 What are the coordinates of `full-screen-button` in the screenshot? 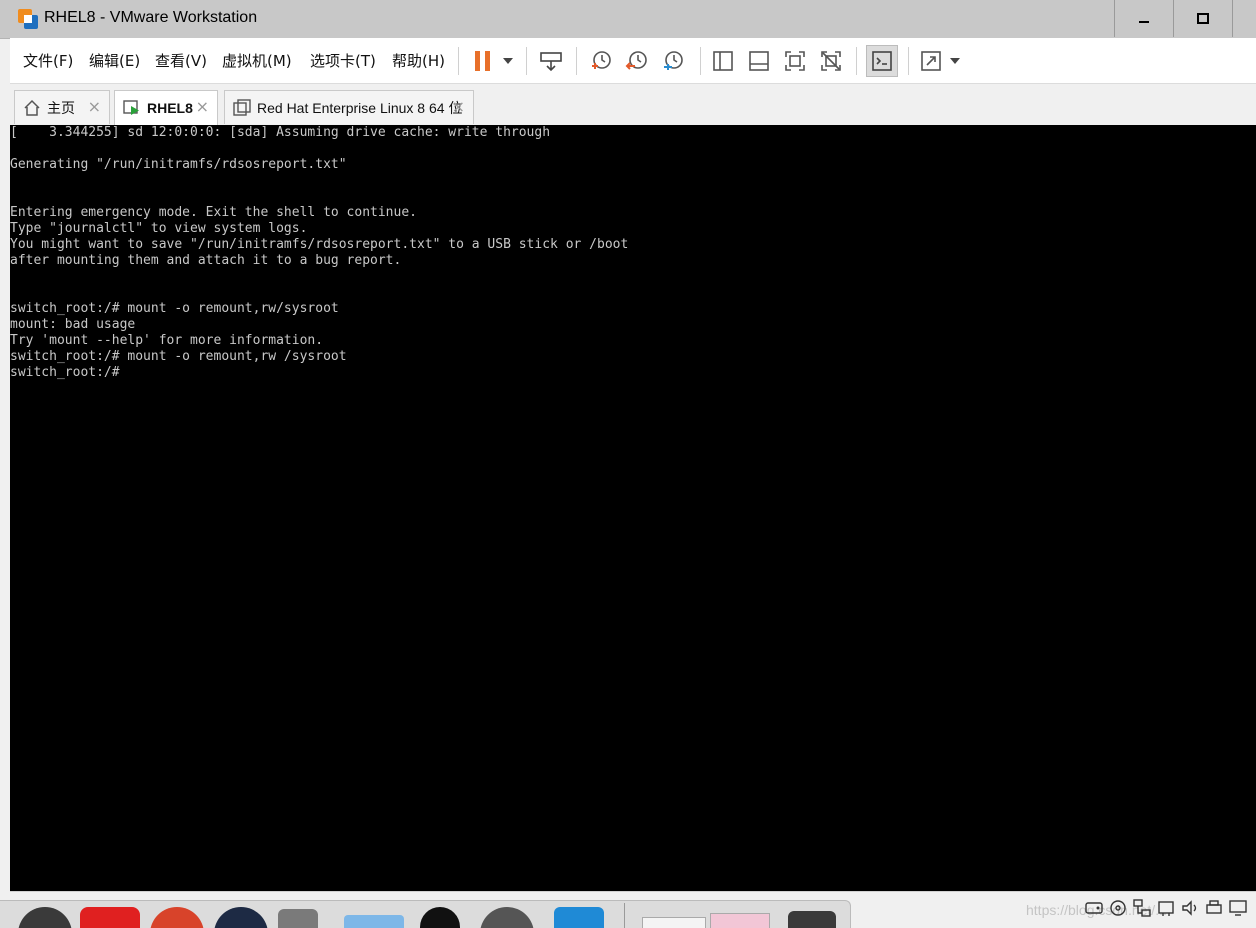 It's located at (931, 61).